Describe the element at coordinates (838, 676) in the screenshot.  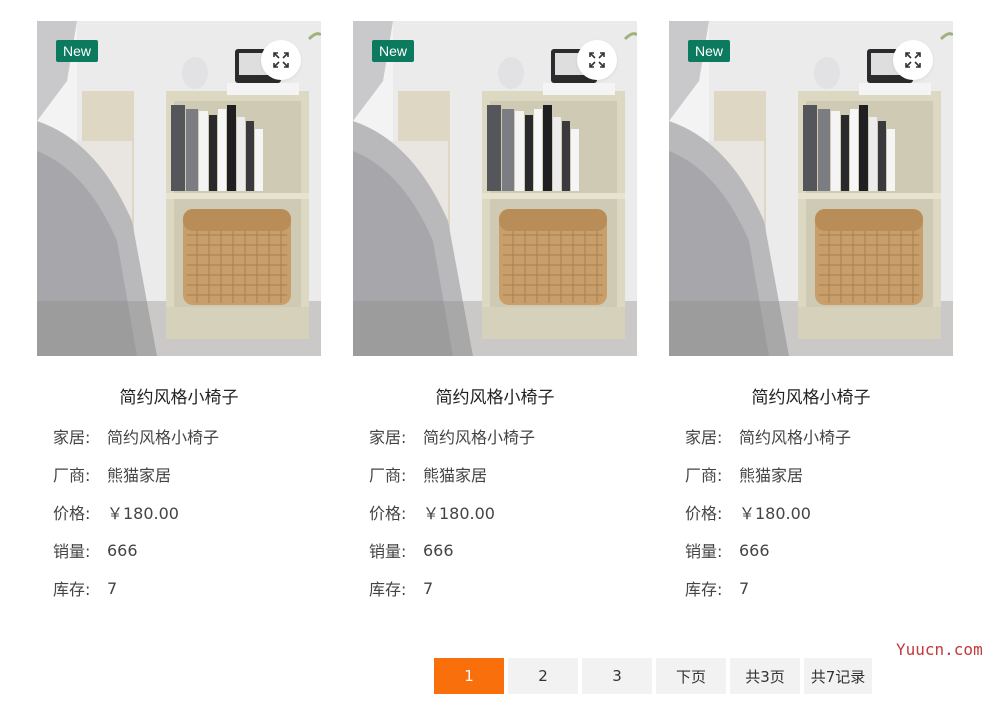
I see `total-records-label: 共7记录` at that location.